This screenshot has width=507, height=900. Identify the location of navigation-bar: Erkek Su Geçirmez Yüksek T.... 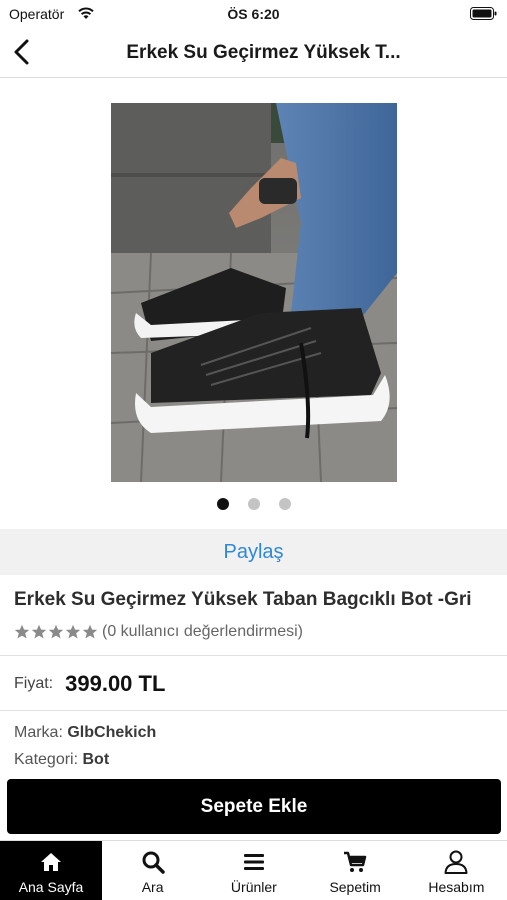
(253, 53).